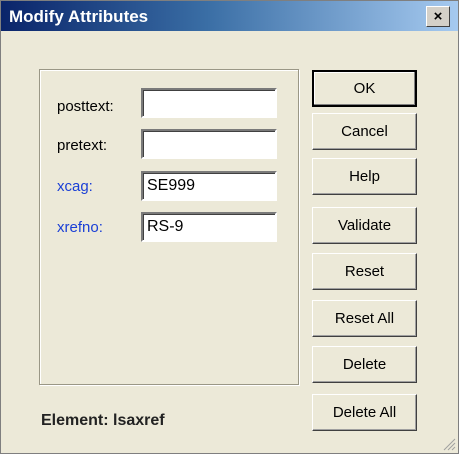 Image resolution: width=459 pixels, height=454 pixels. I want to click on window-title: Modify Attributes, so click(79, 16).